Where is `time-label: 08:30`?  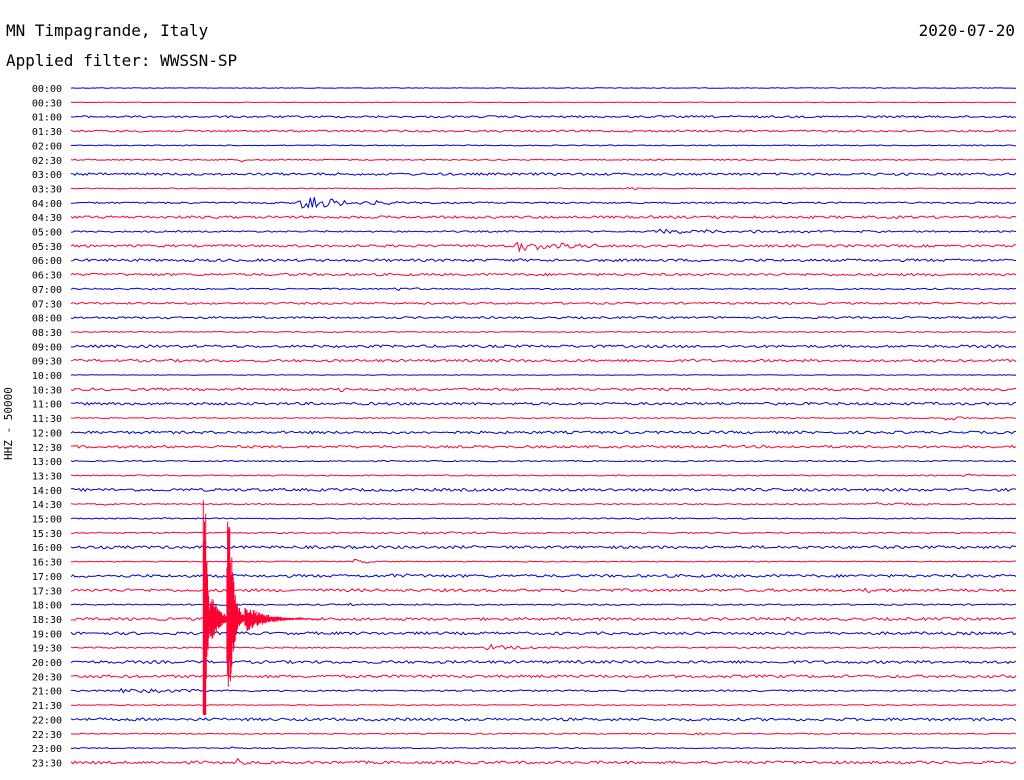
time-label: 08:30 is located at coordinates (47, 333).